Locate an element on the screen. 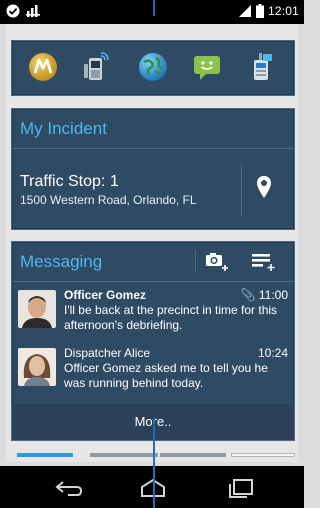 Image resolution: width=320 pixels, height=508 pixels. chat-bubble-icon is located at coordinates (207, 67).